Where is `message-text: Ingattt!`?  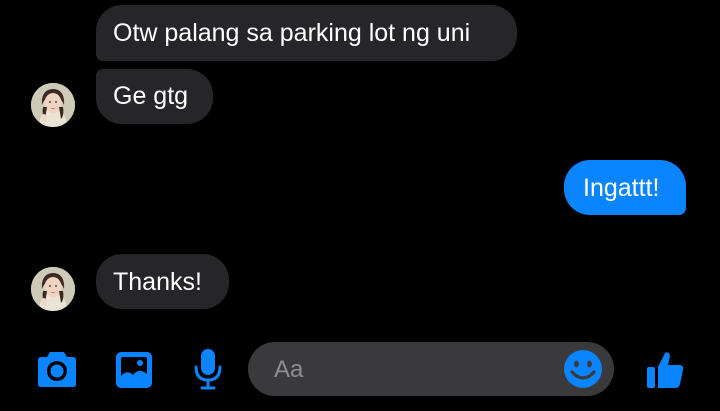 message-text: Ingattt! is located at coordinates (621, 188).